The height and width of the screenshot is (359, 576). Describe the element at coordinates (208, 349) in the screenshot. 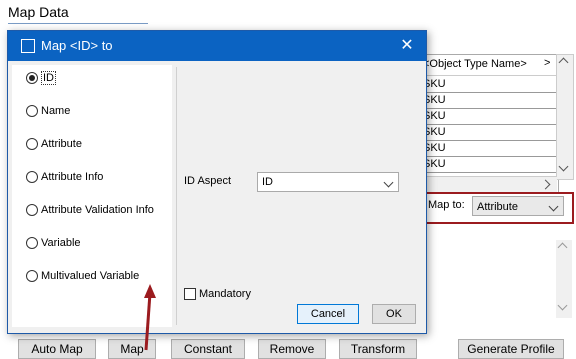

I see `constant-button: Constant` at that location.